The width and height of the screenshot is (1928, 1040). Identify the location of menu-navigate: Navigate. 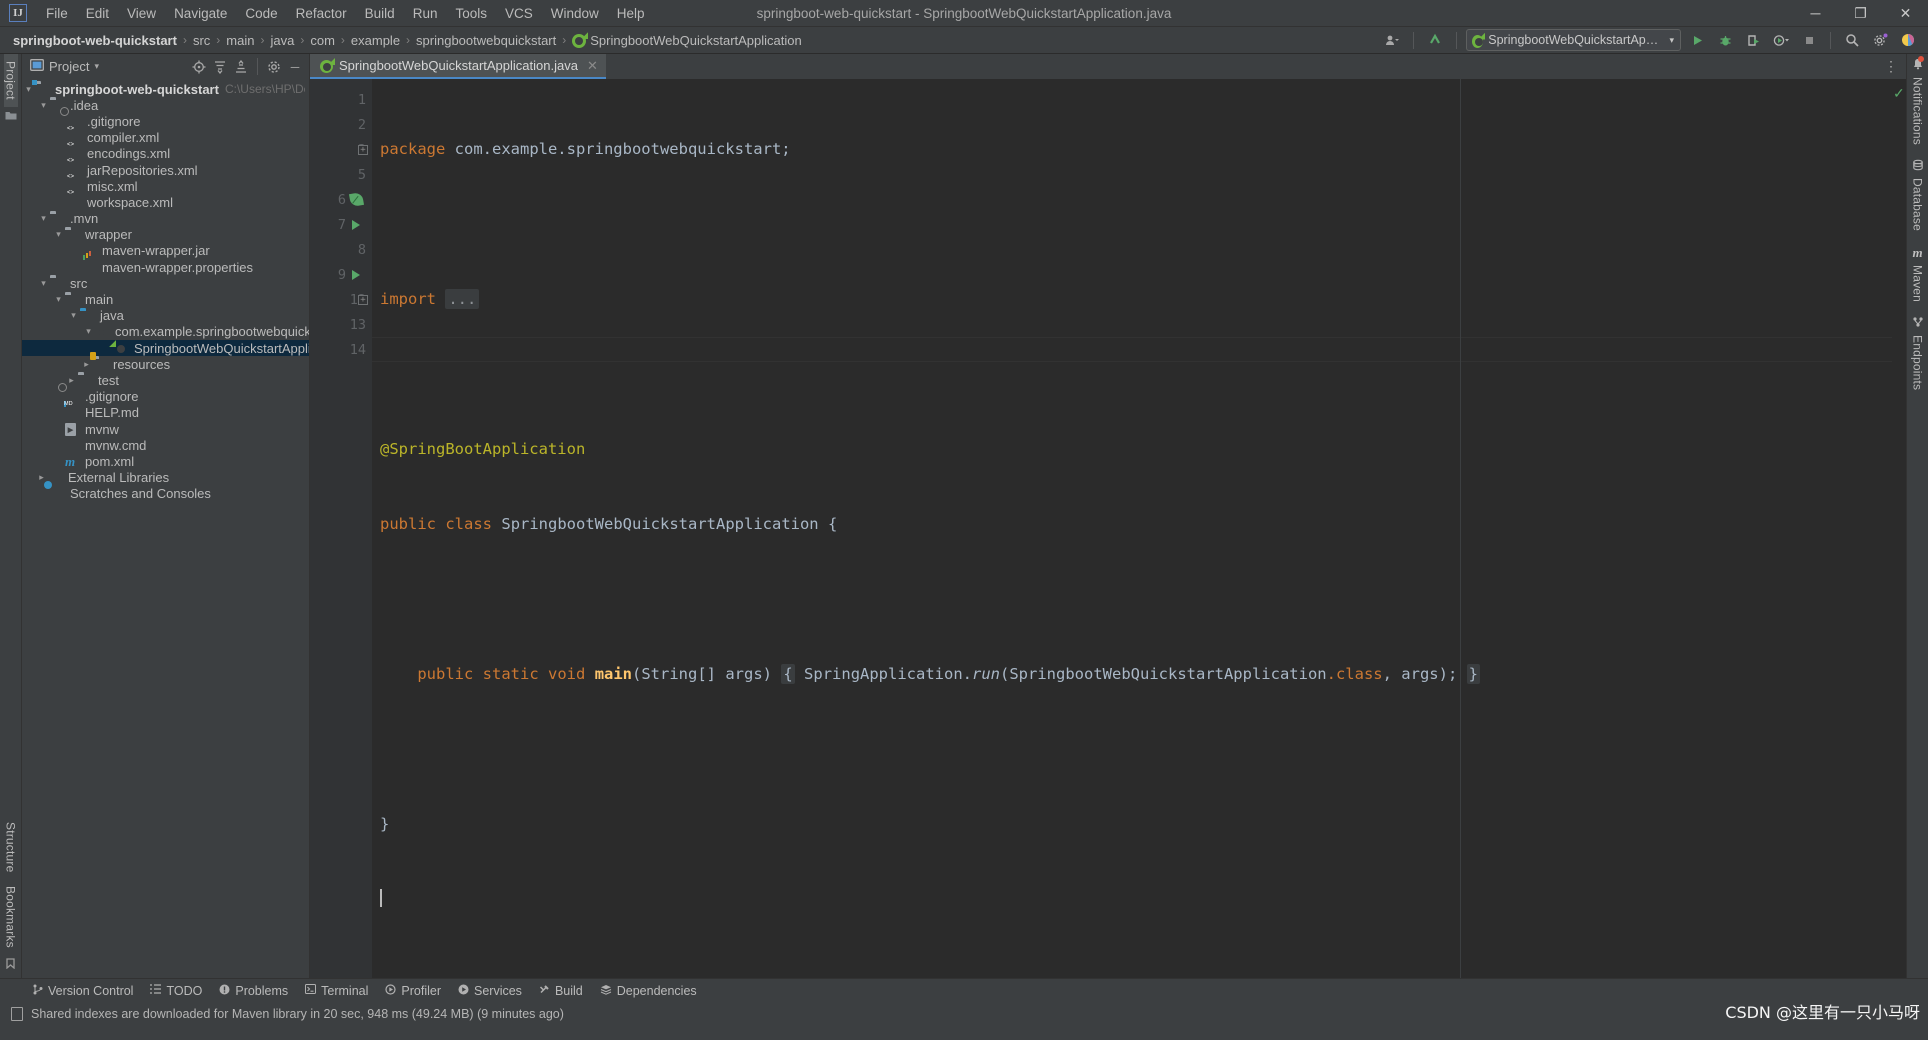
(200, 13).